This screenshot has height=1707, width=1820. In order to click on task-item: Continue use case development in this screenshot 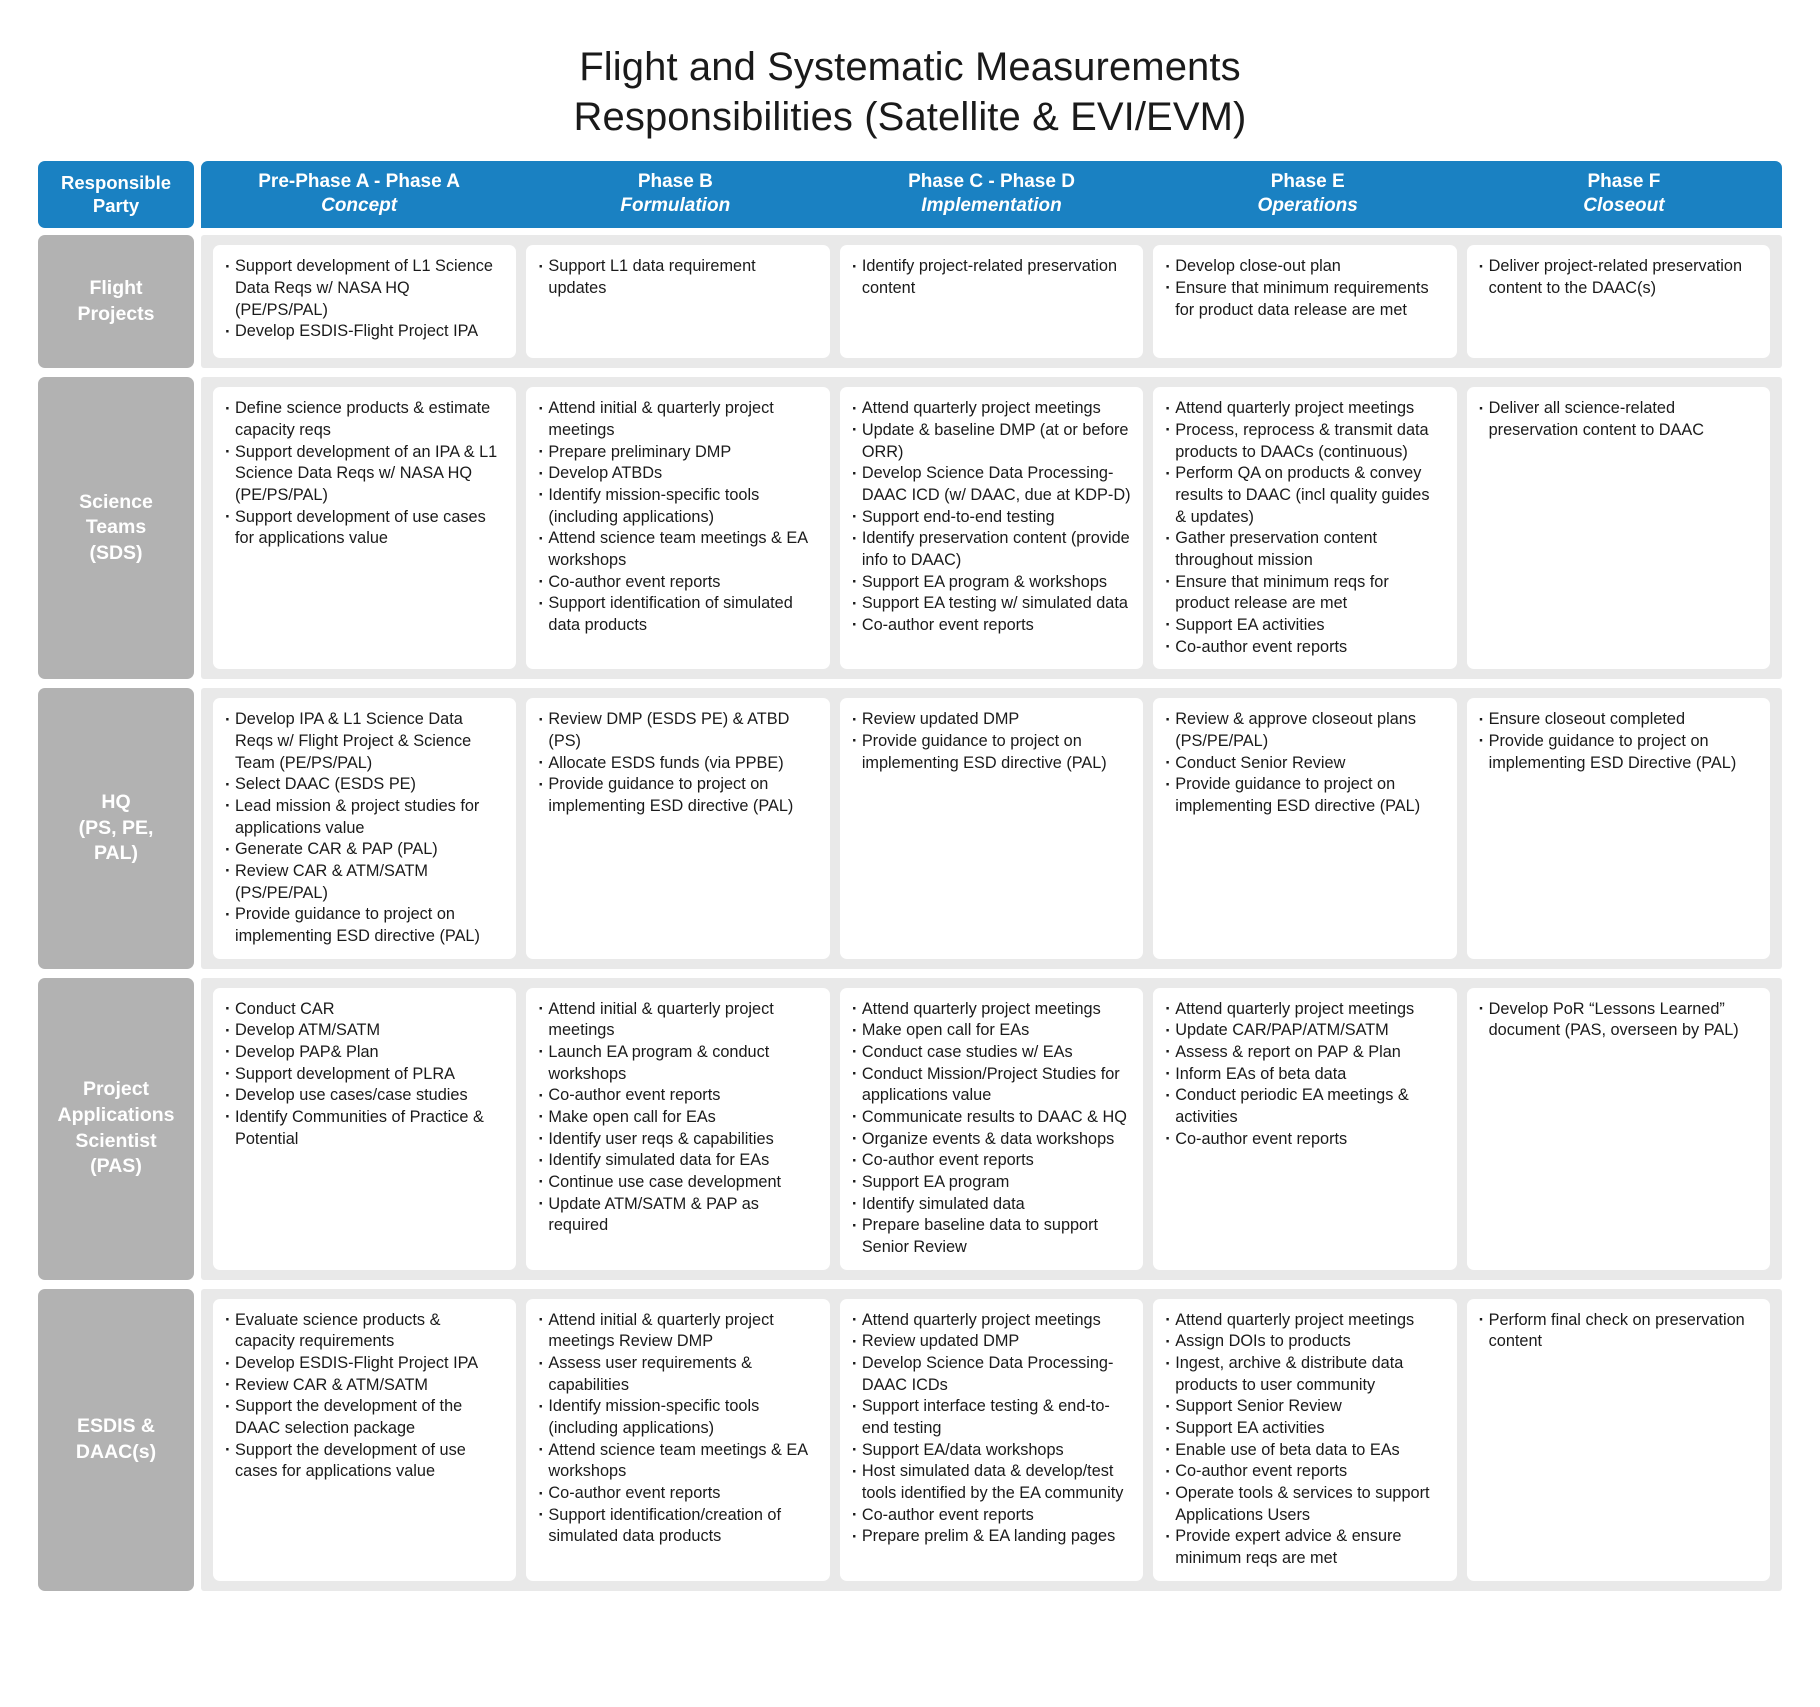, I will do `click(677, 1182)`.